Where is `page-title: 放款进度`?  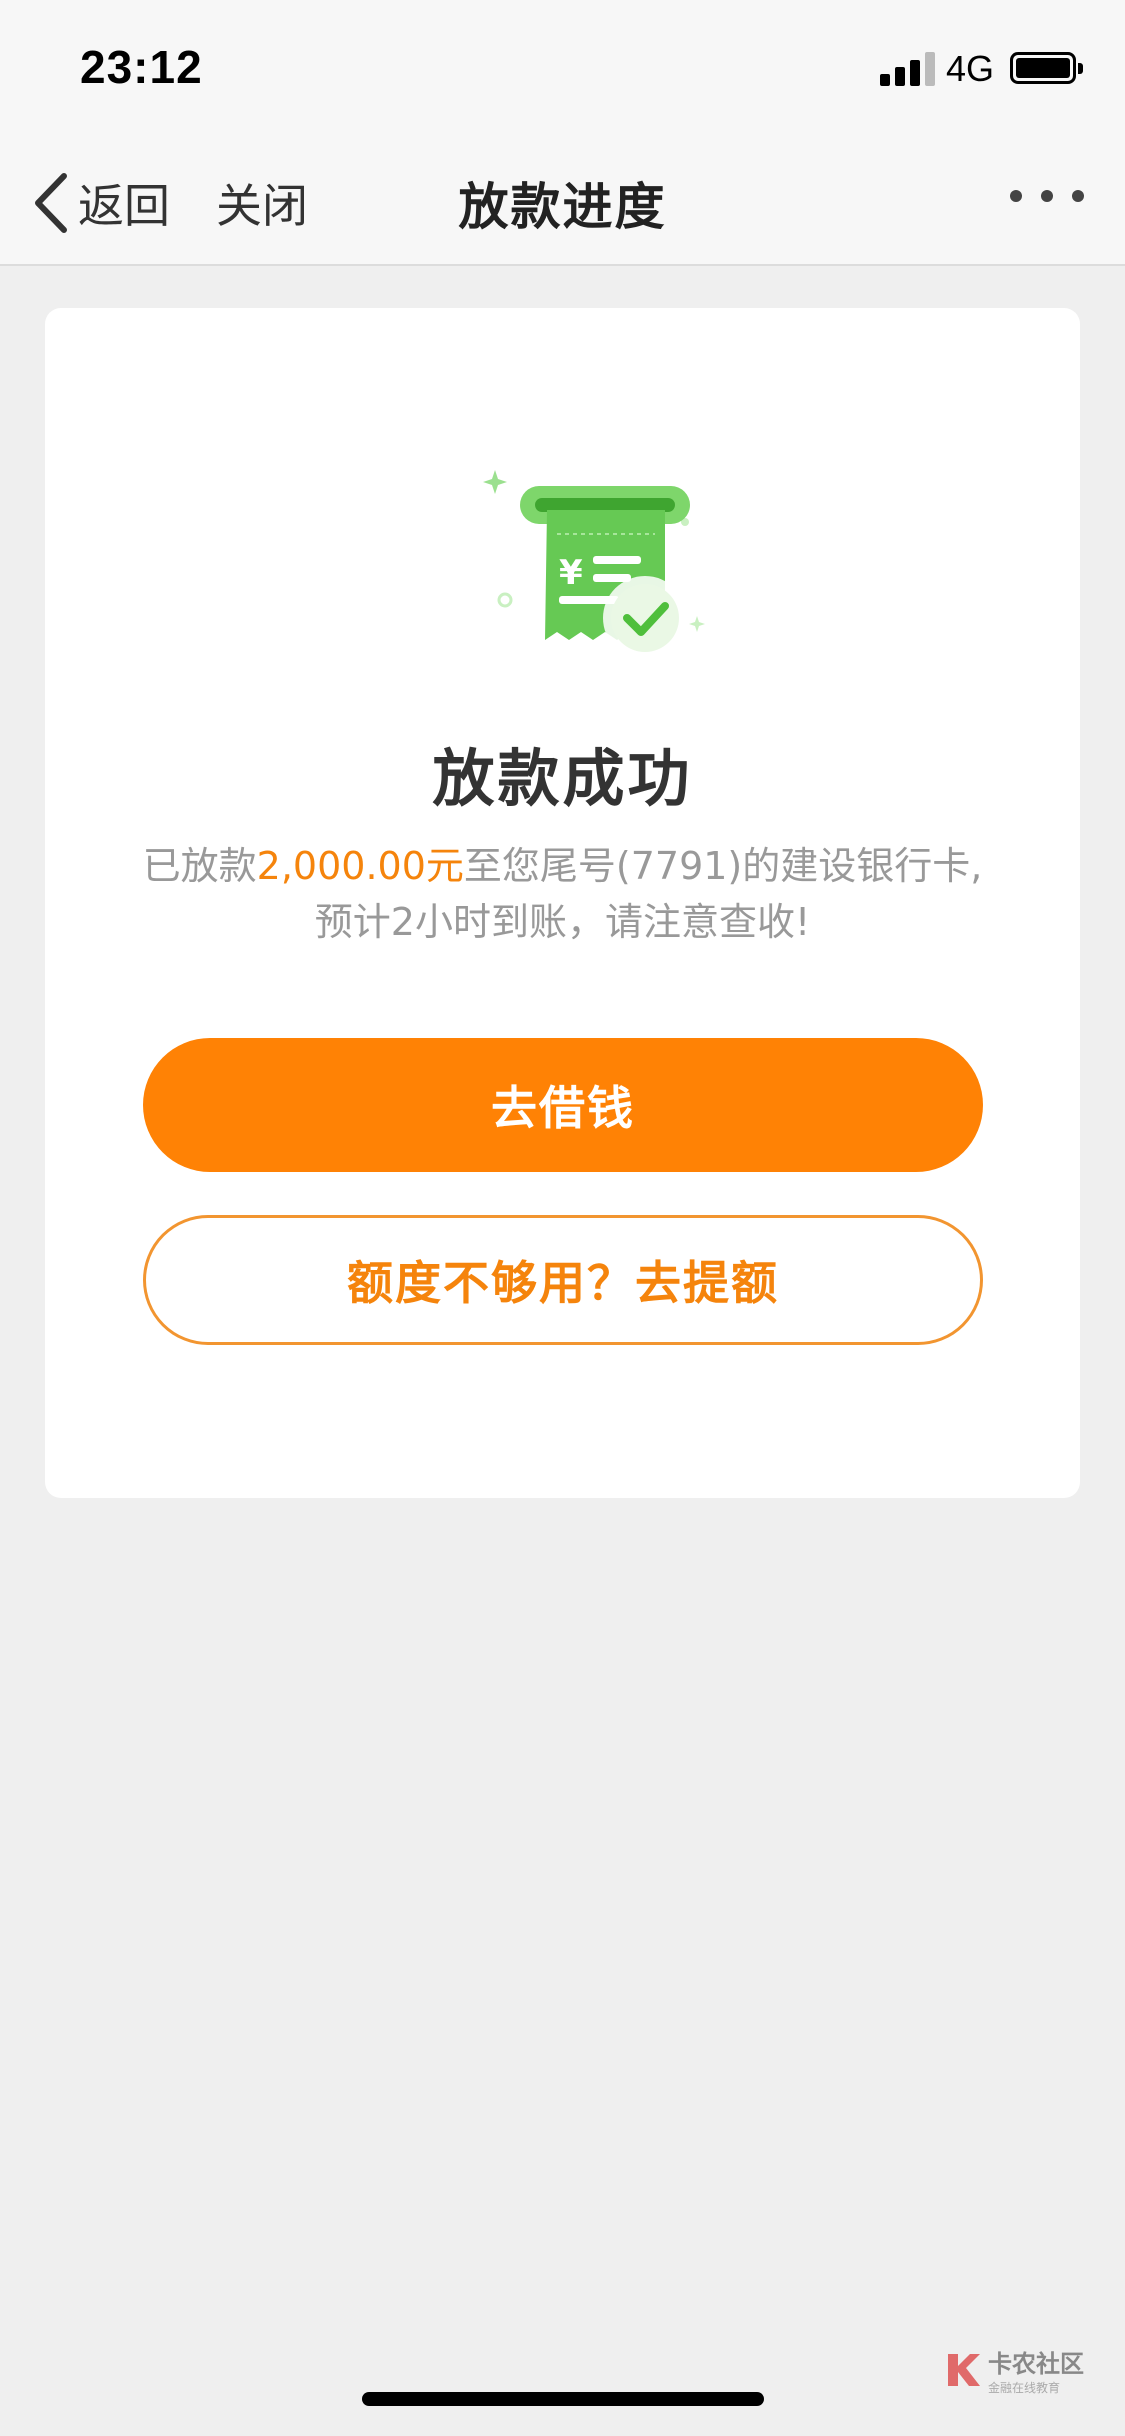
page-title: 放款进度 is located at coordinates (562, 207).